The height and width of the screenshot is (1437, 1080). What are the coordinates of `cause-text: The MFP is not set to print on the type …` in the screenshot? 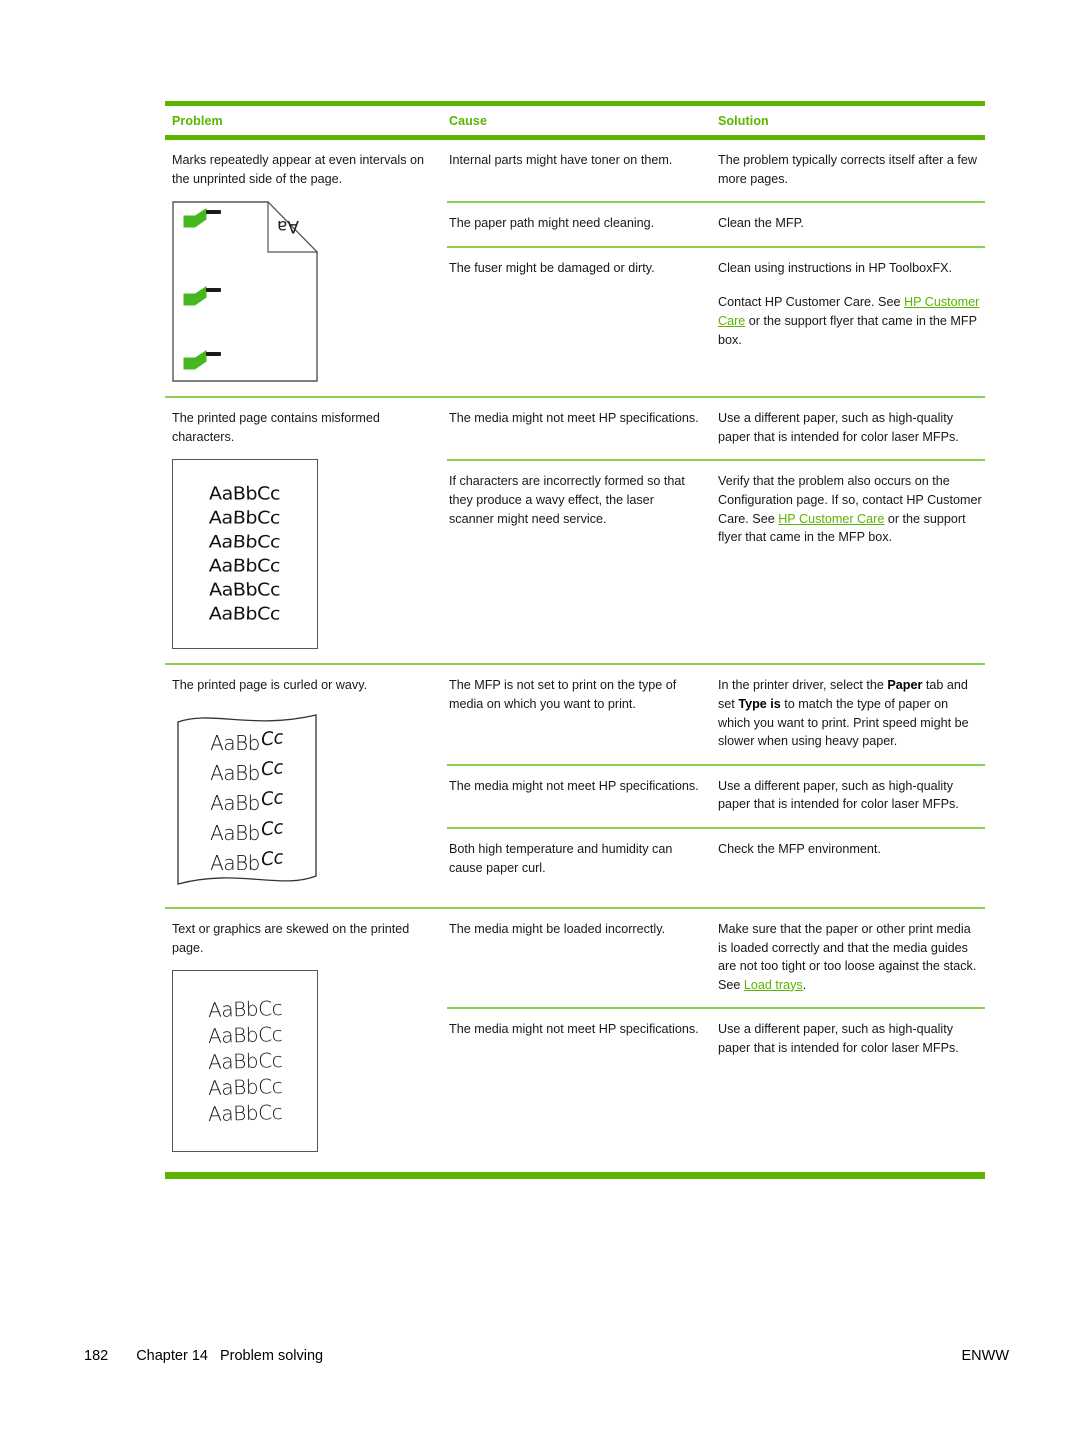 It's located at (563, 694).